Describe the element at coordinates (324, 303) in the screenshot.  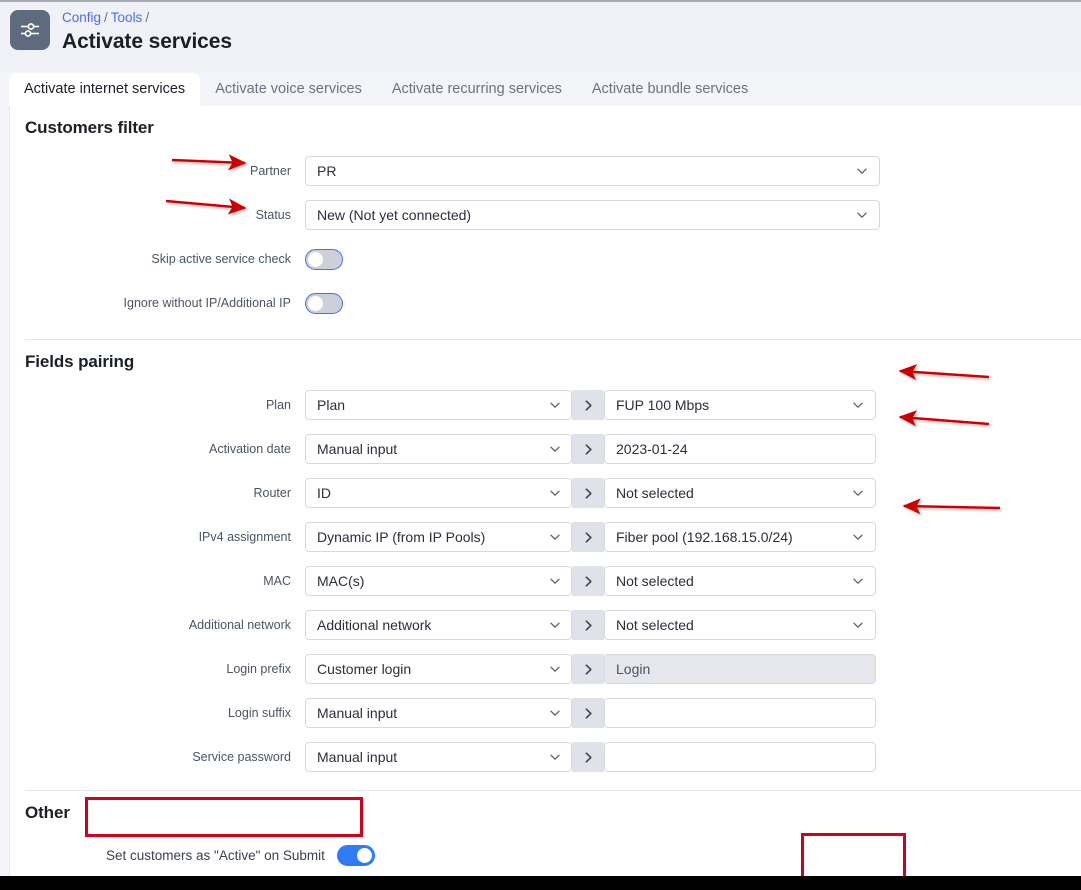
I see `ignore-without-ip-toggle` at that location.